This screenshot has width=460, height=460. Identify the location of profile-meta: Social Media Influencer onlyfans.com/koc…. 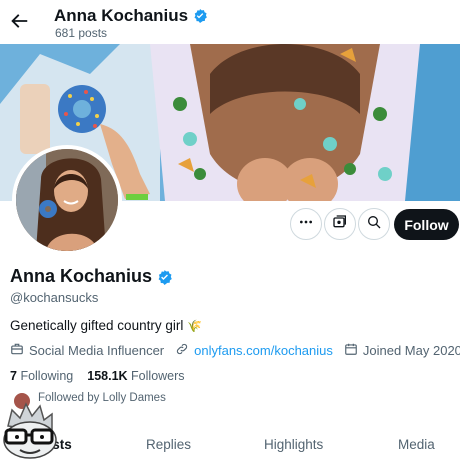
(235, 350).